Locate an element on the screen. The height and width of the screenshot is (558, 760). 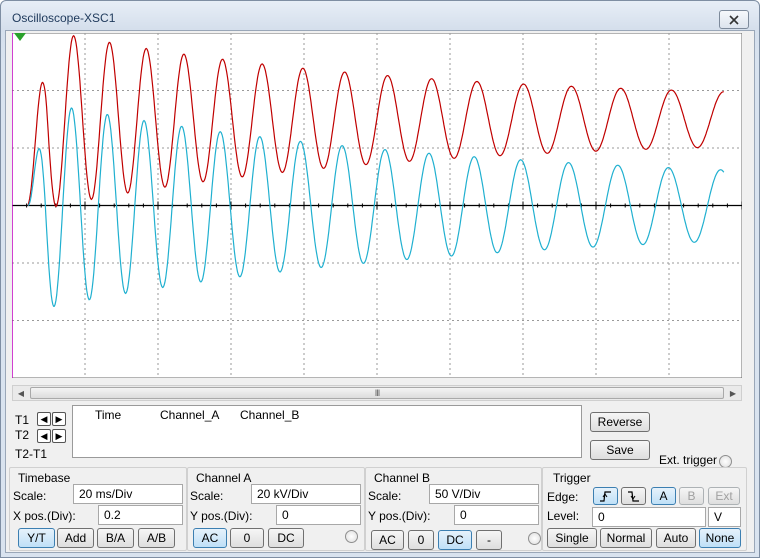
t1-right-arrow-icon: ▶ is located at coordinates (59, 419).